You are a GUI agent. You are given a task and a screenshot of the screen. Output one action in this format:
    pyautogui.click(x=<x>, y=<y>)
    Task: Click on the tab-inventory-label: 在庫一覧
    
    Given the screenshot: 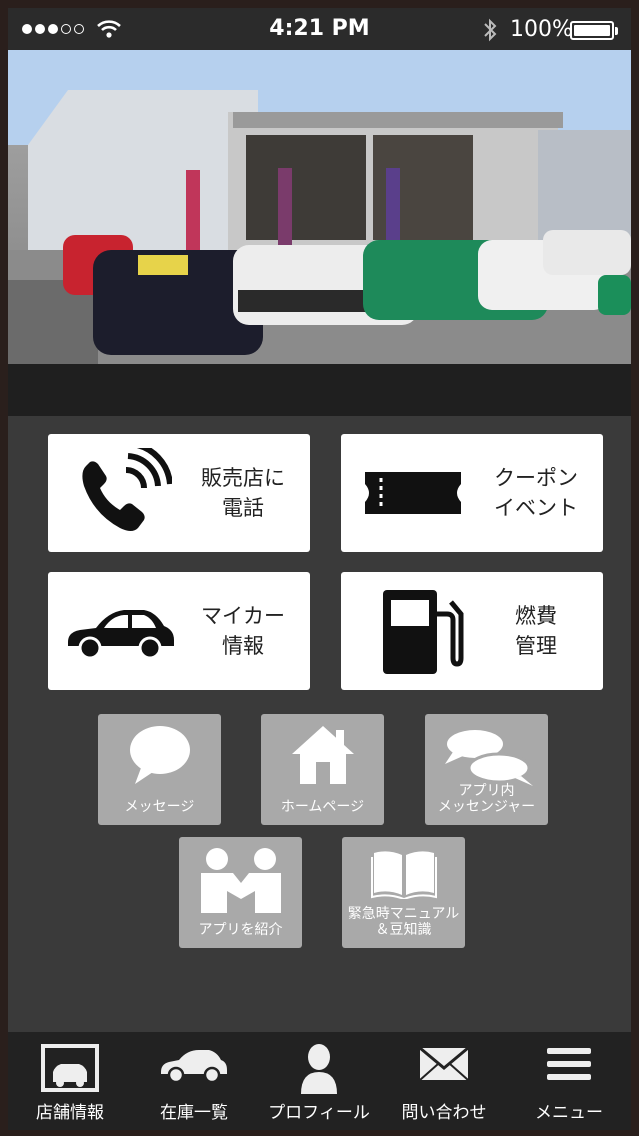 What is the action you would take?
    pyautogui.click(x=194, y=1113)
    